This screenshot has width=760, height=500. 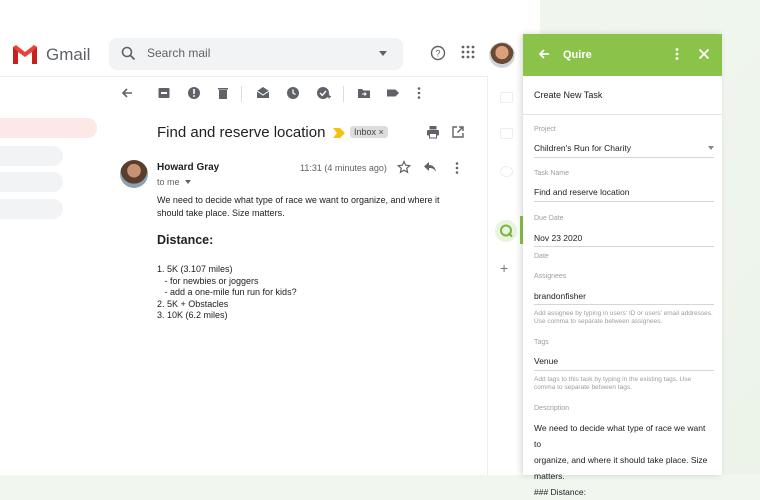 I want to click on account-avatar, so click(x=502, y=55).